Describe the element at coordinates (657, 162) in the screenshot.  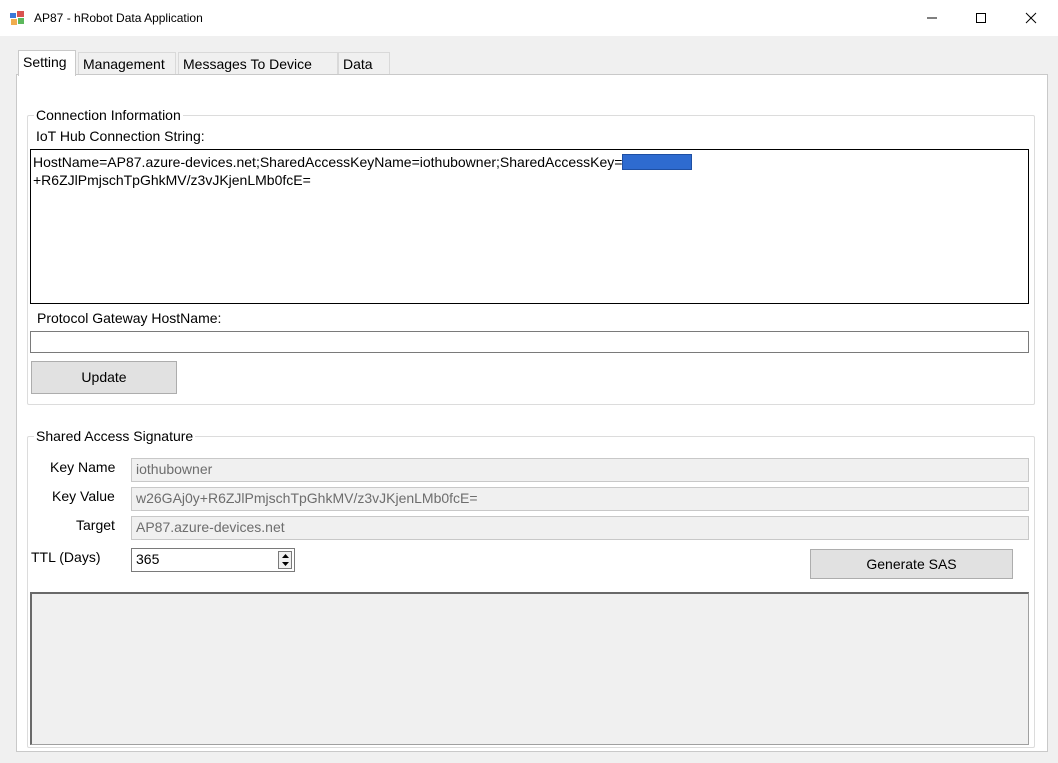
I see `redacted-key-block` at that location.